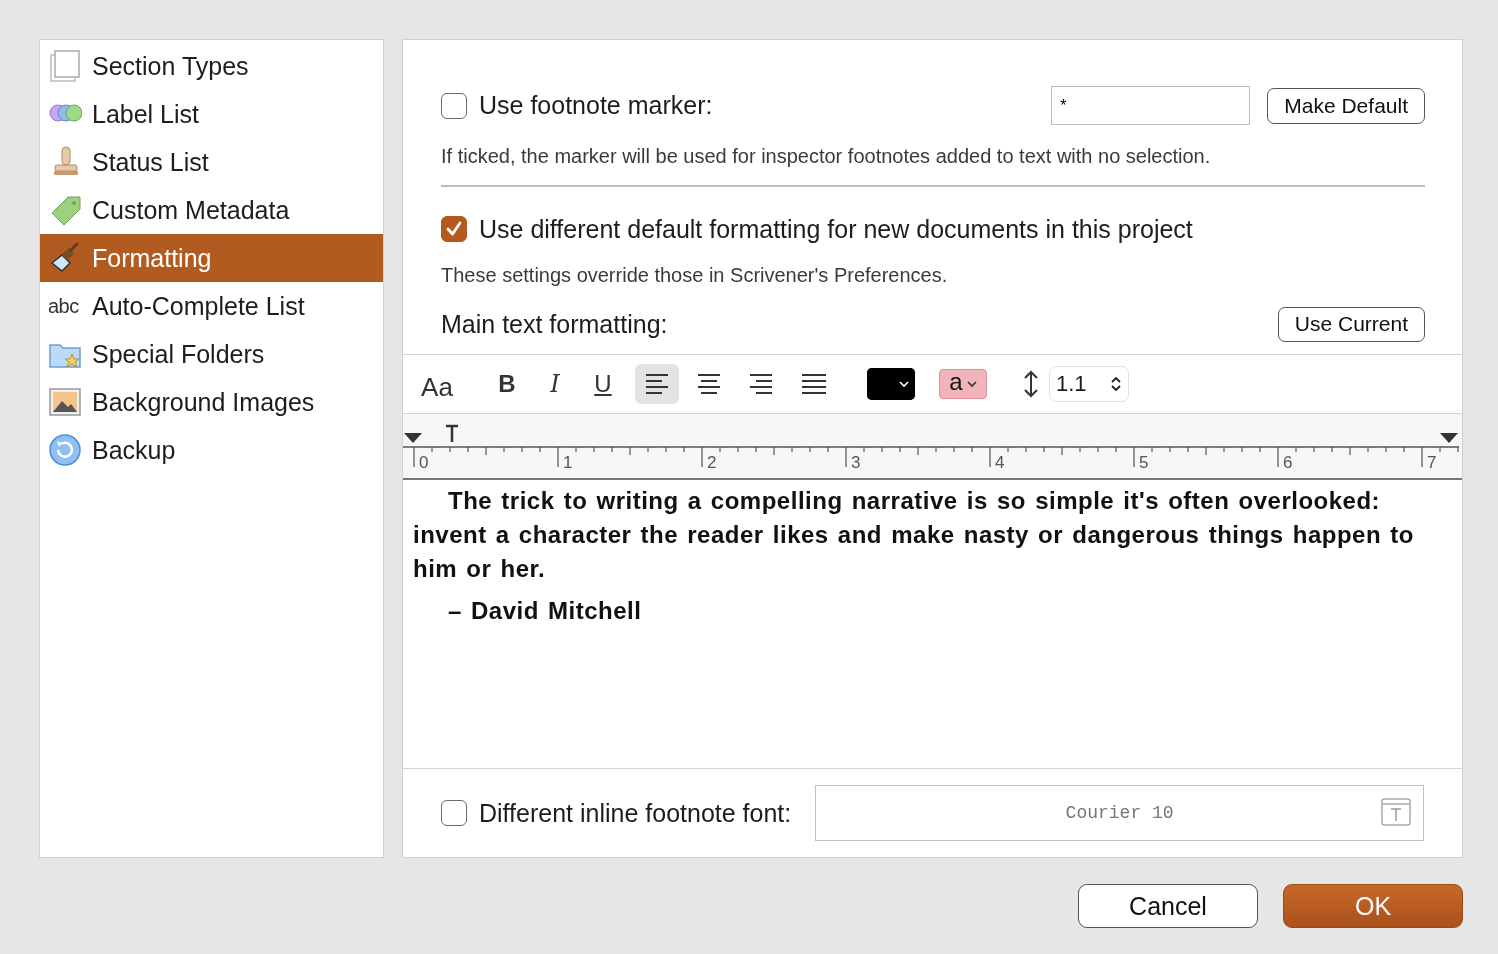  What do you see at coordinates (891, 383) in the screenshot?
I see `text-color-well` at bounding box center [891, 383].